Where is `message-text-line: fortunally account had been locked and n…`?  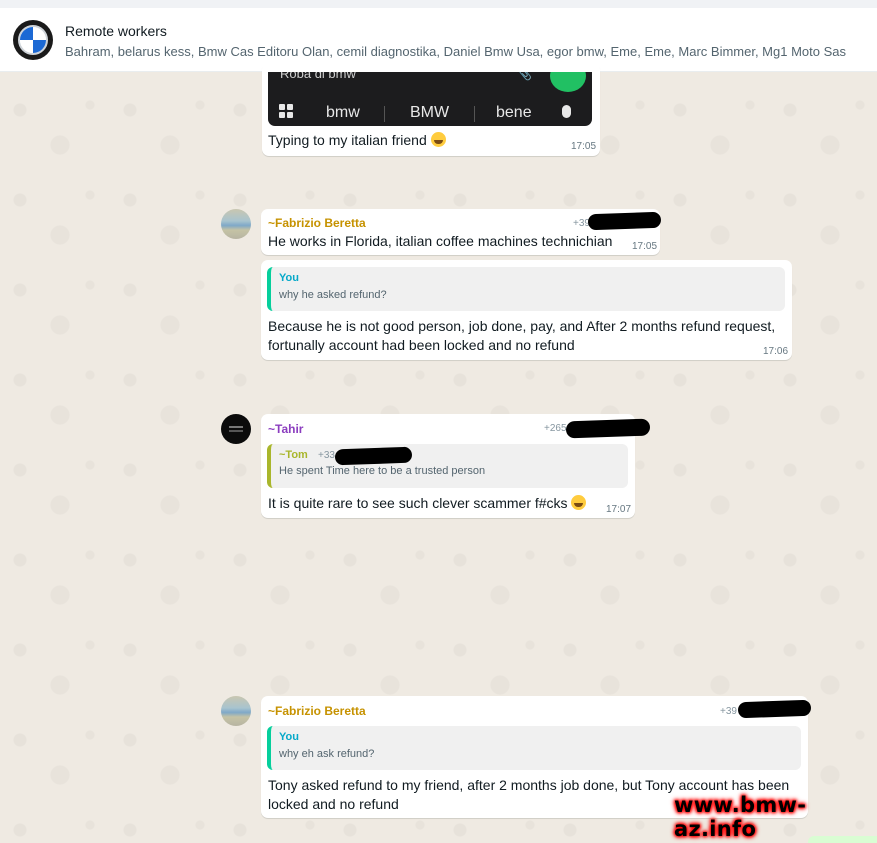
message-text-line: fortunally account had been locked and n… is located at coordinates (421, 345).